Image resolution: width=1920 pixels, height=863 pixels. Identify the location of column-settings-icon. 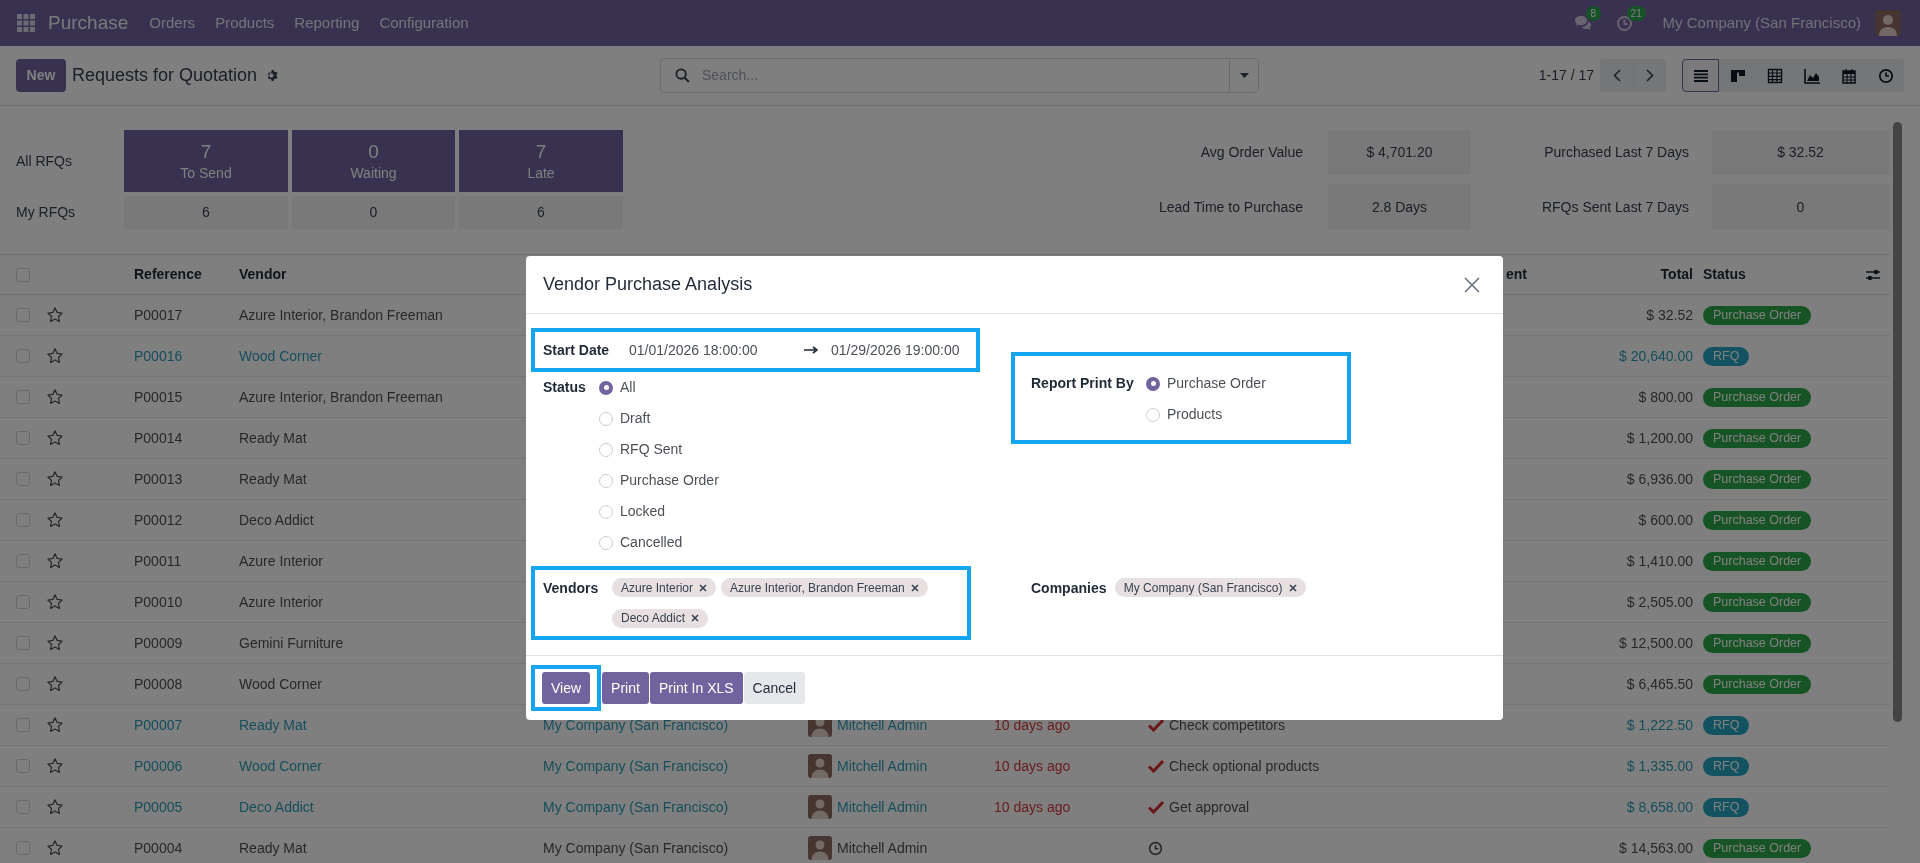
(1873, 274).